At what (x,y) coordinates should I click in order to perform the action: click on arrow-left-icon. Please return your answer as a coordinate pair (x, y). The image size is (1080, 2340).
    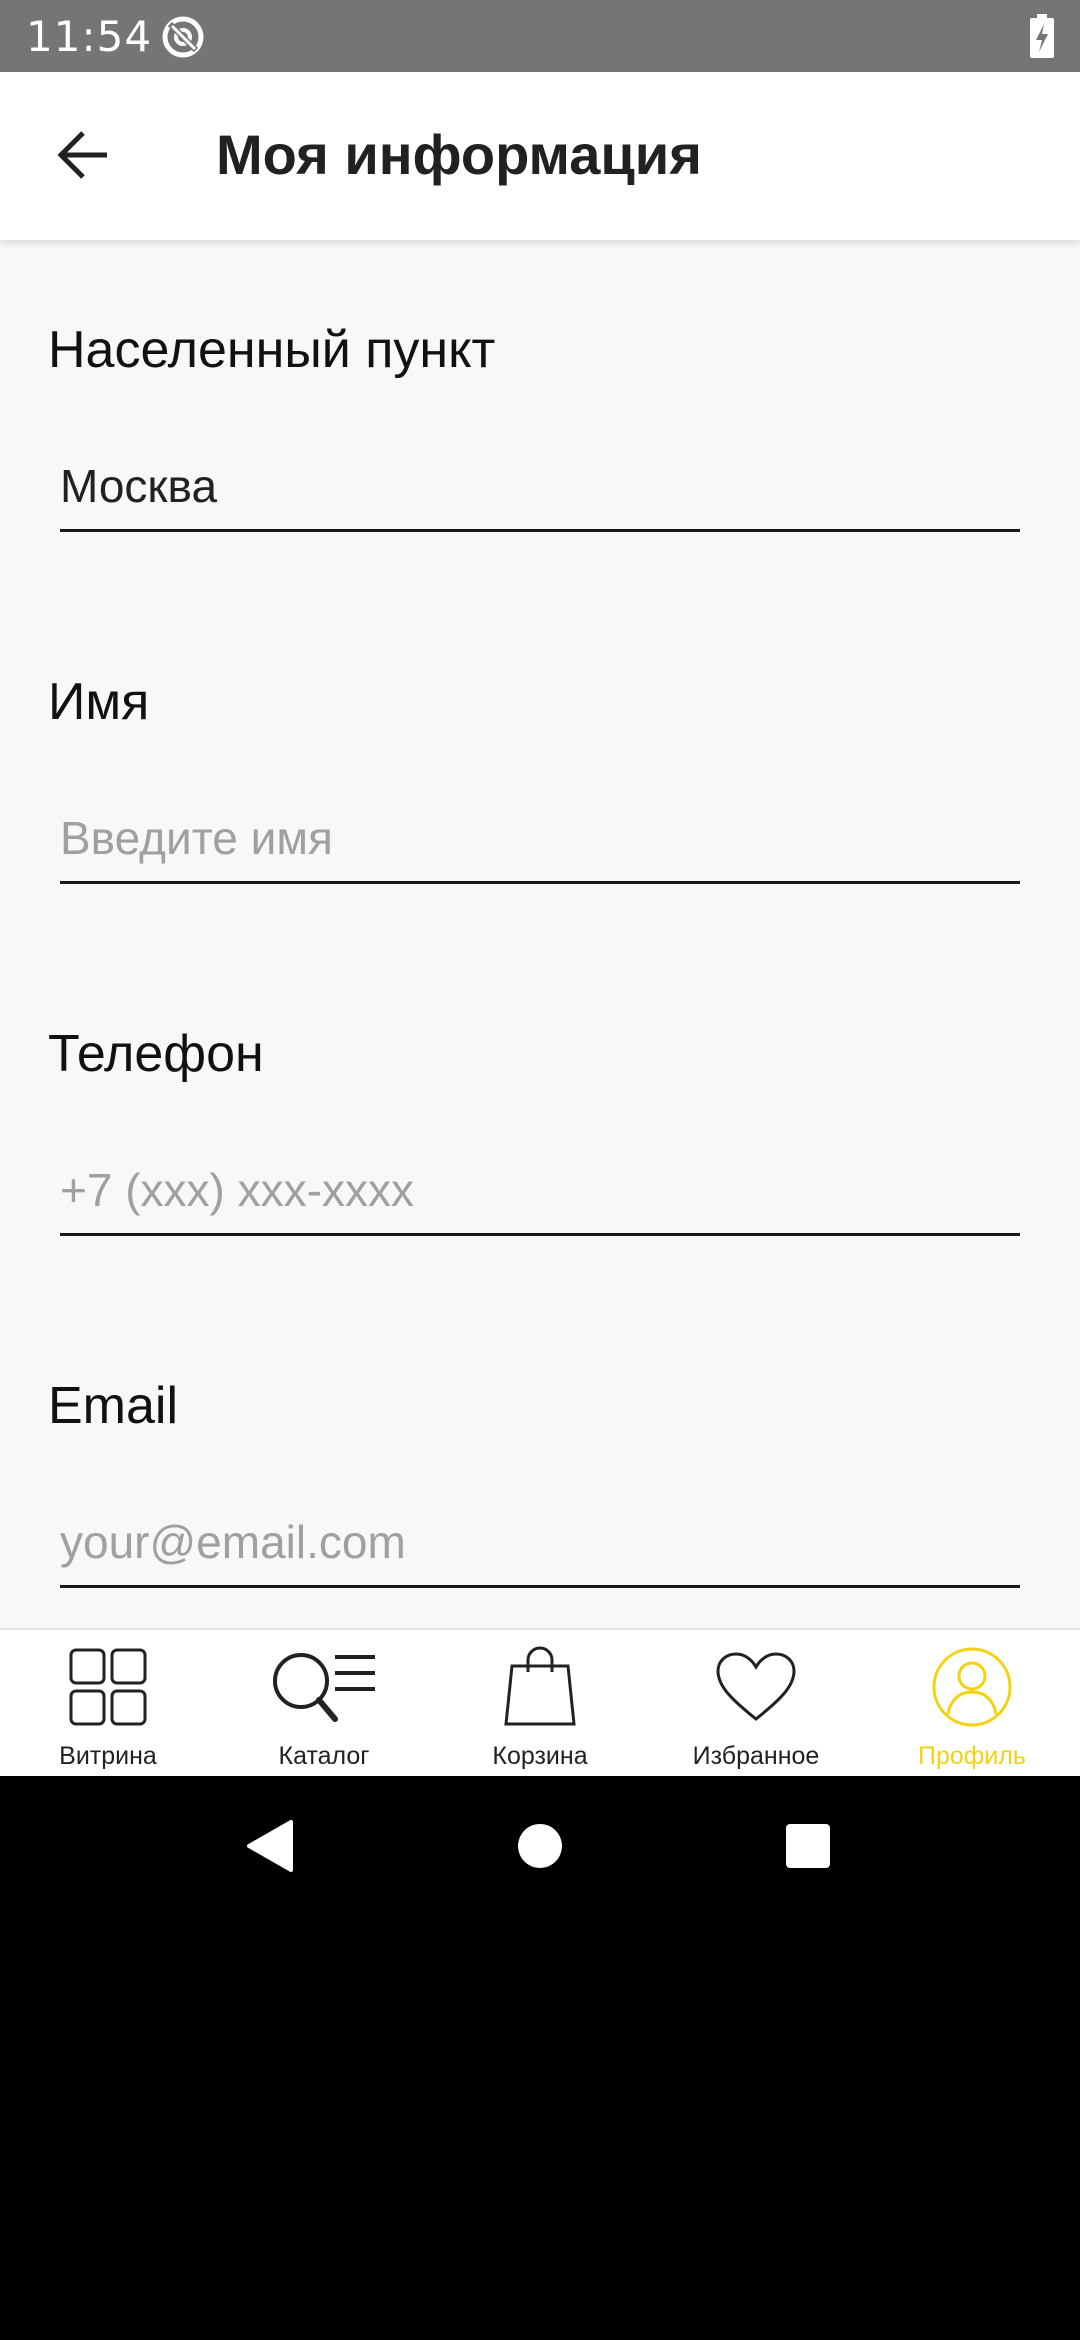
    Looking at the image, I should click on (83, 157).